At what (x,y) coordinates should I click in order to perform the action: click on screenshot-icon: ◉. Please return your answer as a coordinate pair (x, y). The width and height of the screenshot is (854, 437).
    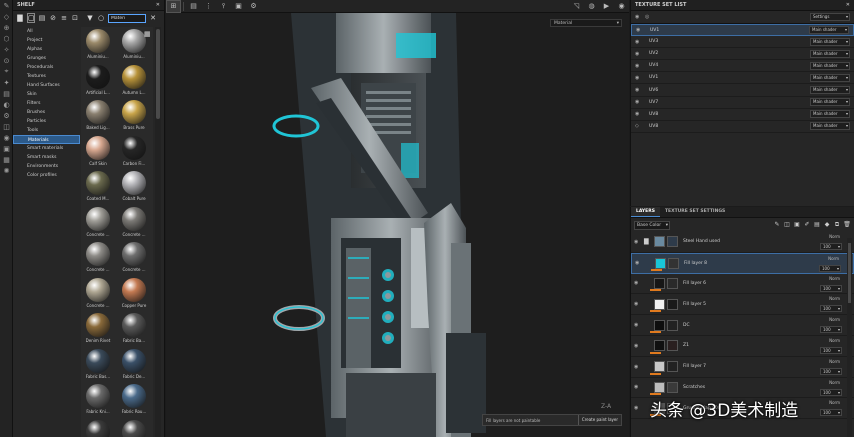
    Looking at the image, I should click on (621, 6).